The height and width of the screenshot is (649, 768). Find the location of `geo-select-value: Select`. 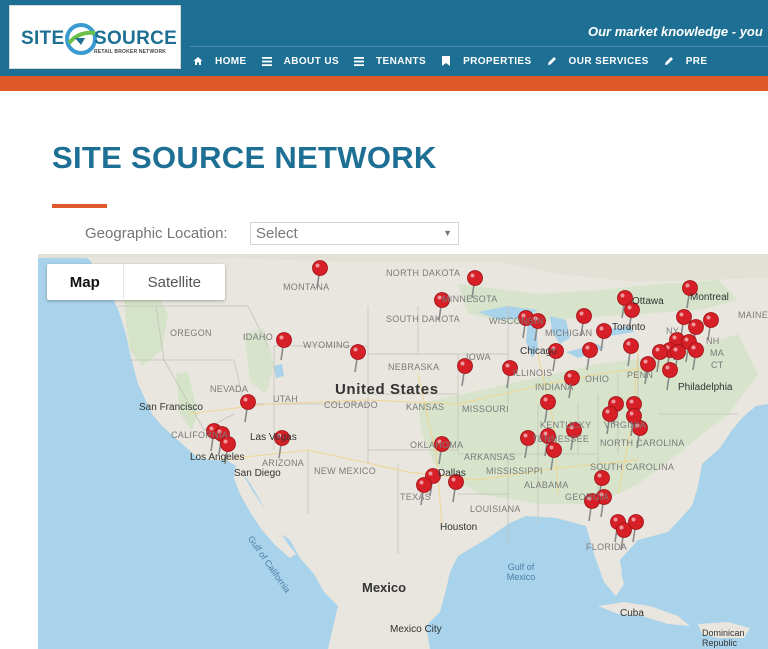

geo-select-value: Select is located at coordinates (277, 233).